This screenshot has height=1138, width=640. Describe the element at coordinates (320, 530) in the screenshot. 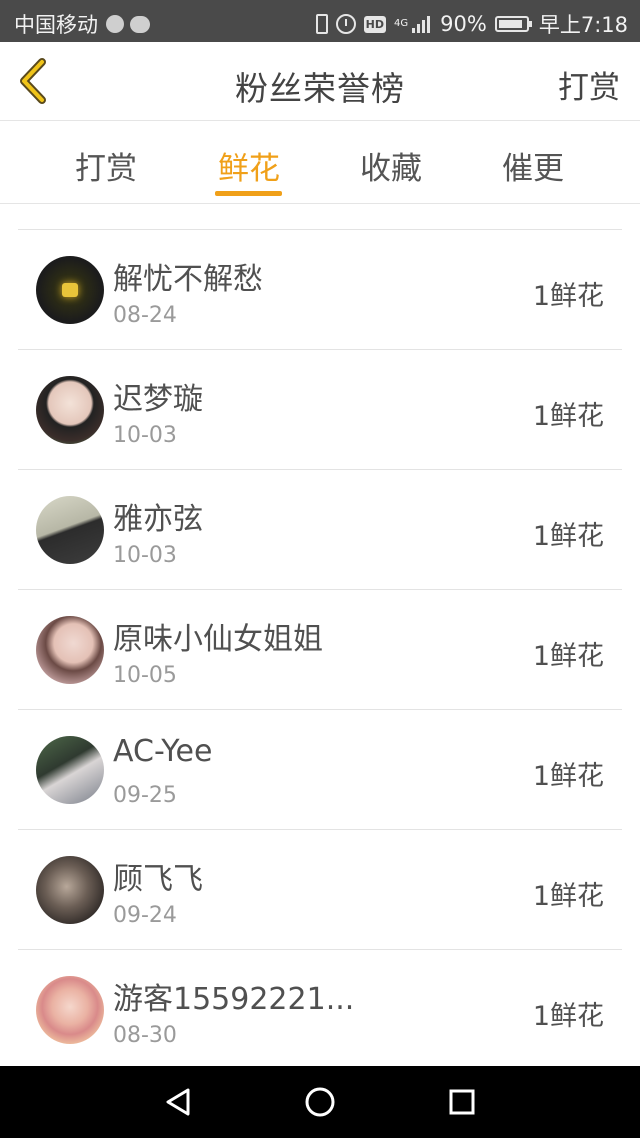

I see `list-item: 雅亦弦 10-03 1鲜花` at that location.